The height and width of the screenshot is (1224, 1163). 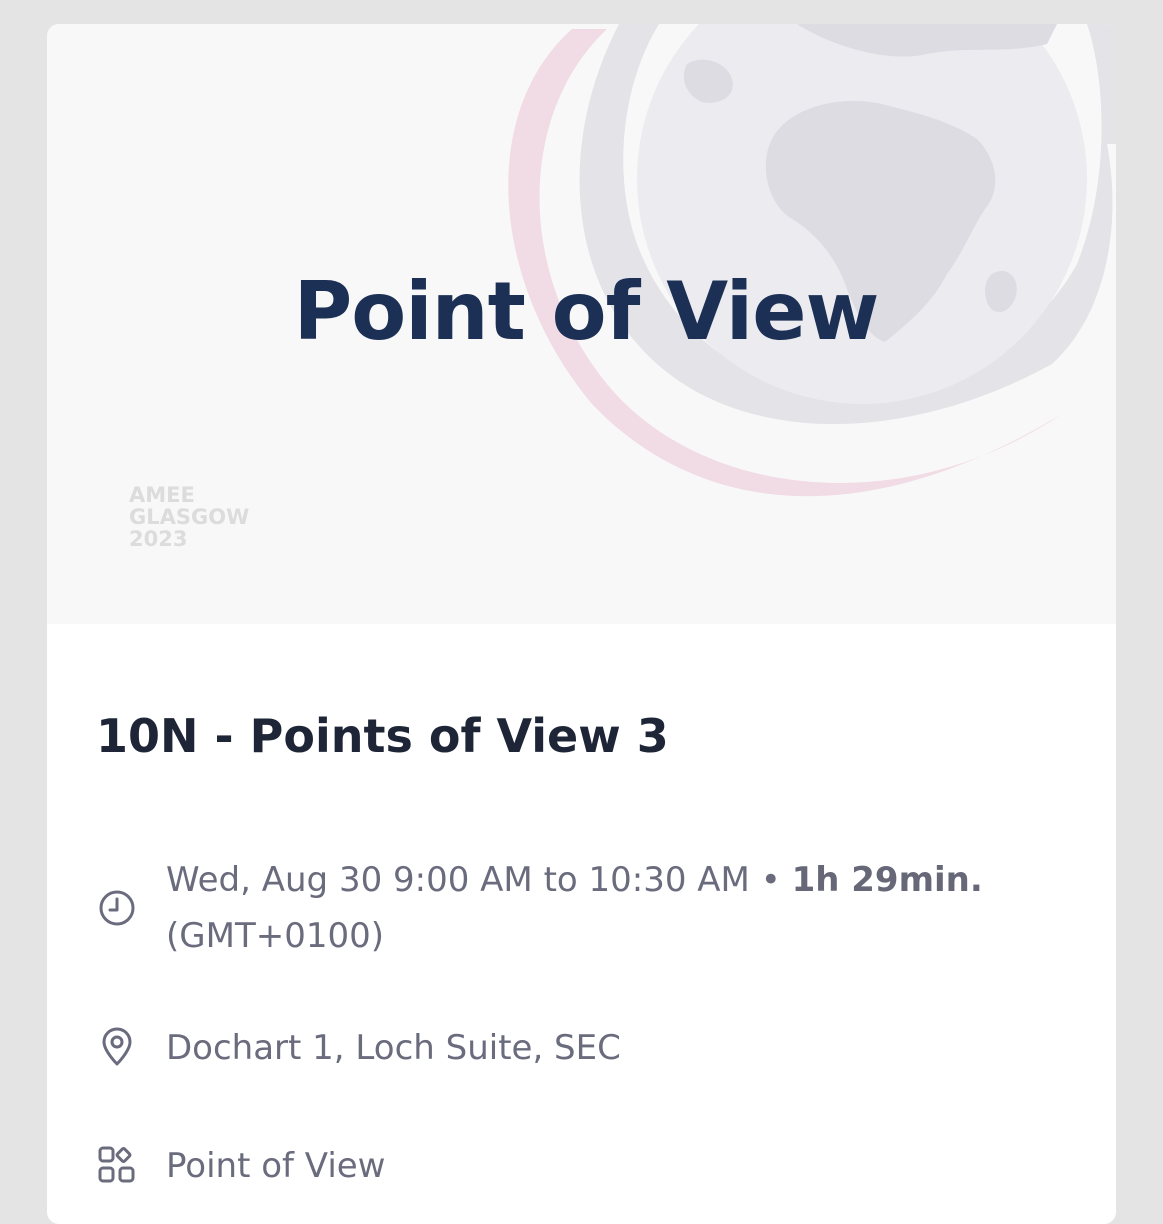 I want to click on session-location: Dochart 1, Loch Suite, SEC, so click(x=393, y=1048).